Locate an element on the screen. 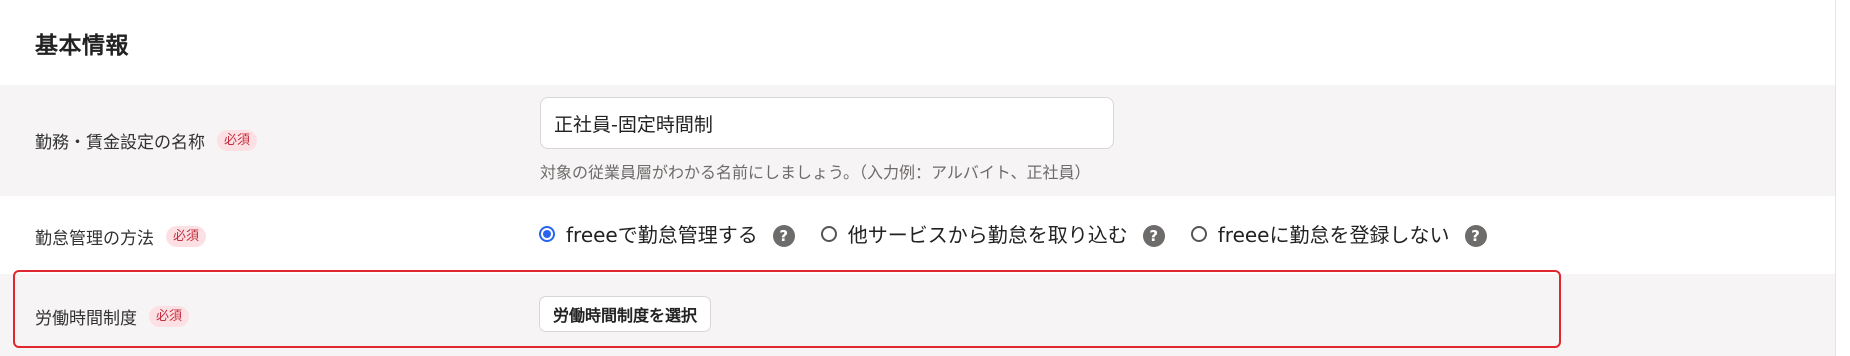 The image size is (1850, 356). radio-button-selected is located at coordinates (547, 233).